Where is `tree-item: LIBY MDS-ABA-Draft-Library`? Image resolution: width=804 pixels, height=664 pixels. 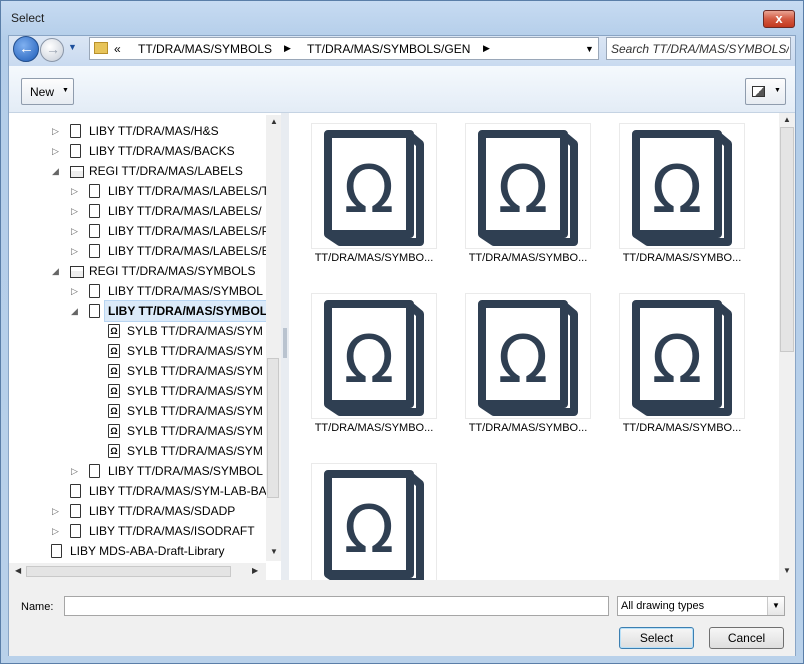
tree-item: LIBY MDS-ABA-Draft-Library is located at coordinates (137, 551).